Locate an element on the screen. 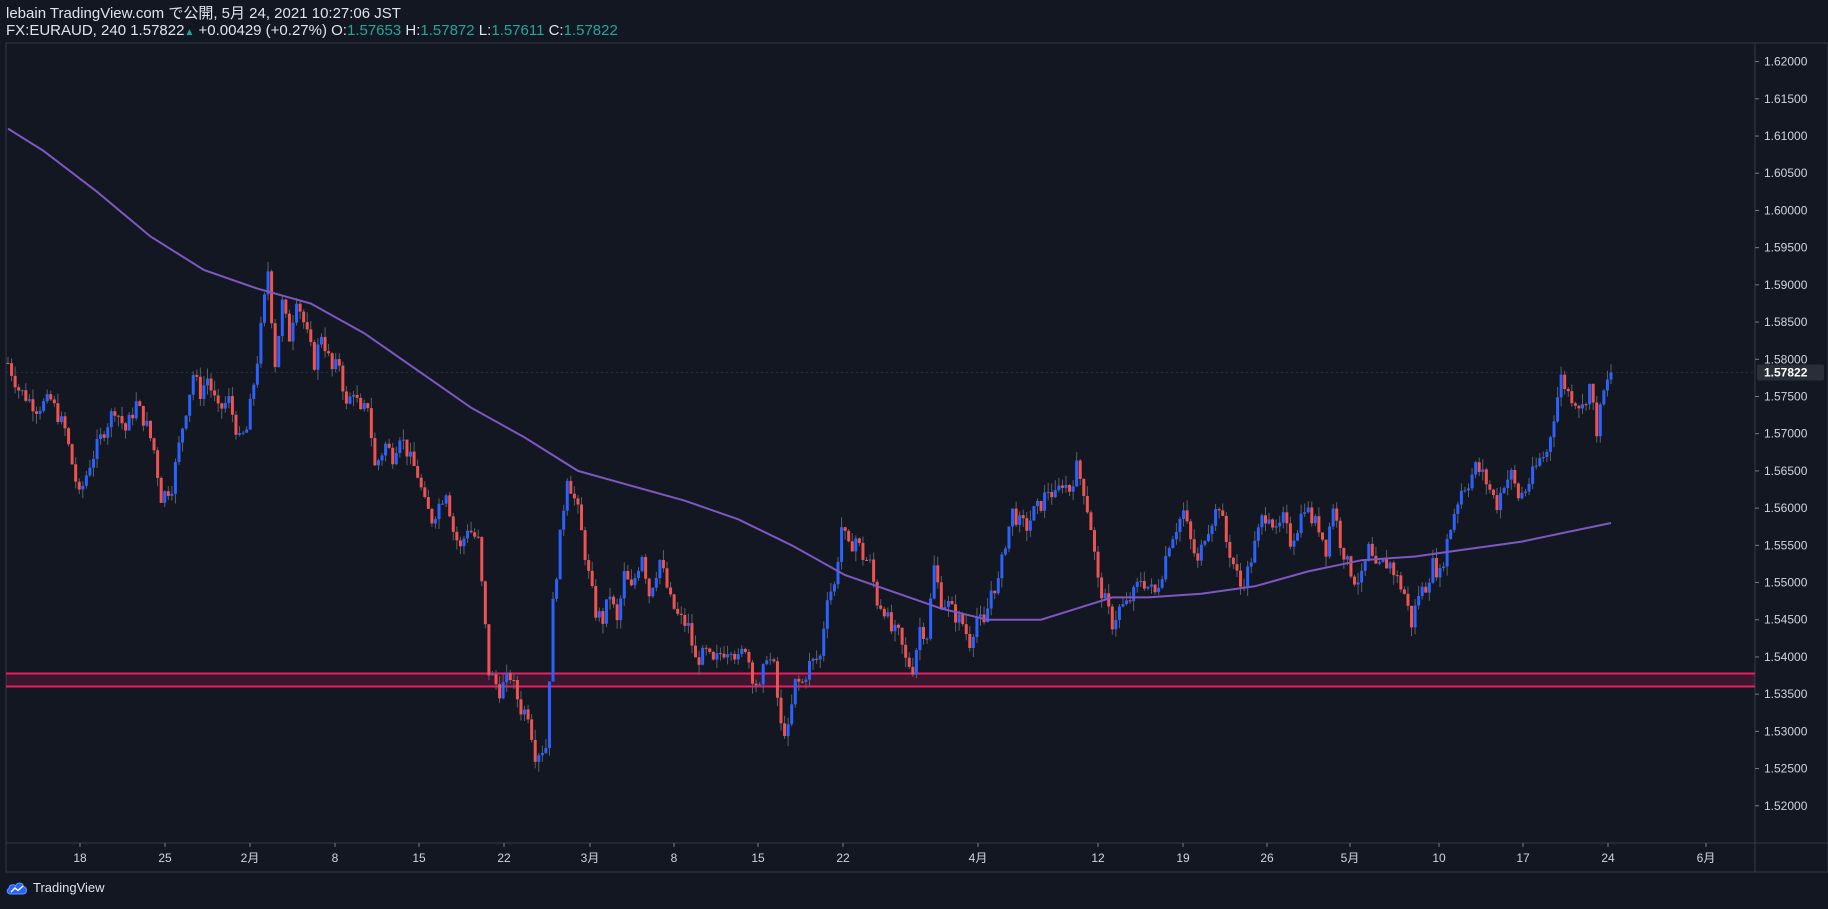  price-tick-label: 1.59000 is located at coordinates (1786, 285).